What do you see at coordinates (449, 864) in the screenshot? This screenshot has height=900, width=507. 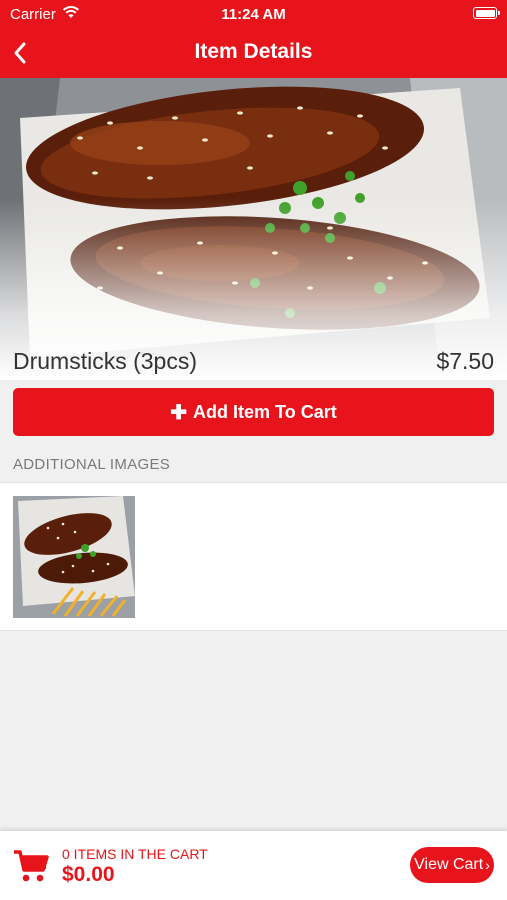 I see `view-cart-label: View Cart` at bounding box center [449, 864].